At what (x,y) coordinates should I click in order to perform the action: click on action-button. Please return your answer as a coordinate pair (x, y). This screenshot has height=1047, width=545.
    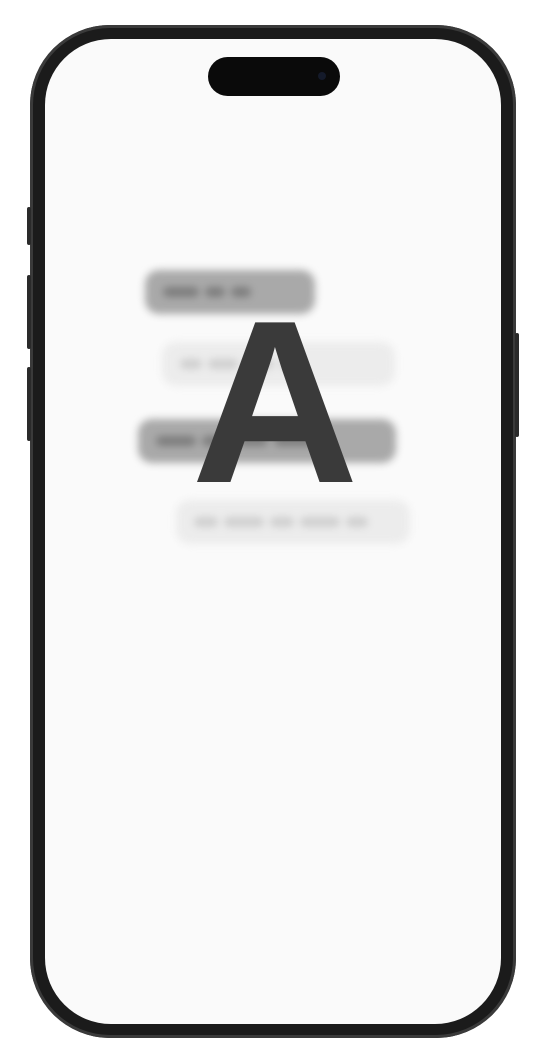
    Looking at the image, I should click on (29, 226).